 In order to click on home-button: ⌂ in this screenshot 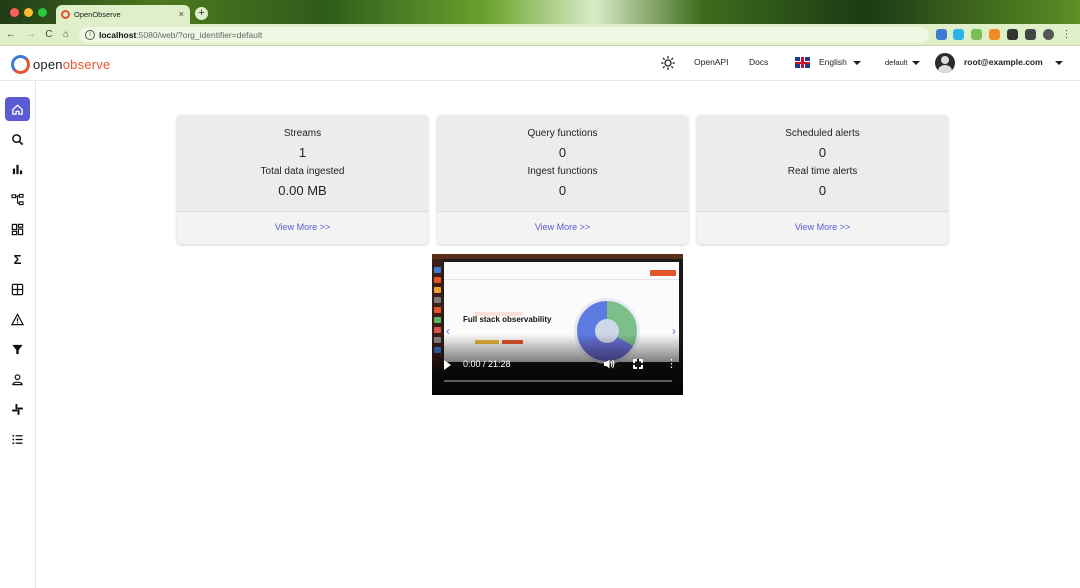, I will do `click(66, 35)`.